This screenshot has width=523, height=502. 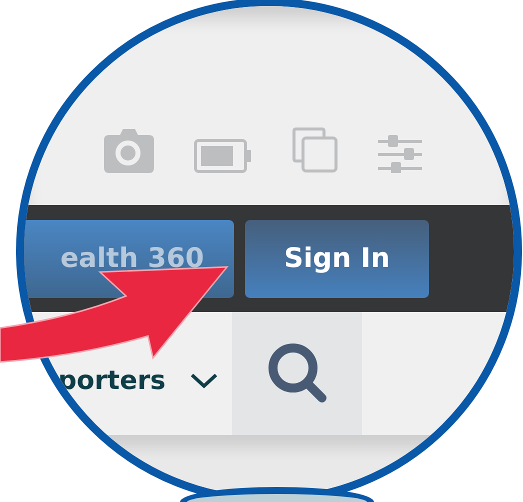 What do you see at coordinates (337, 259) in the screenshot?
I see `nav-button: Sign In` at bounding box center [337, 259].